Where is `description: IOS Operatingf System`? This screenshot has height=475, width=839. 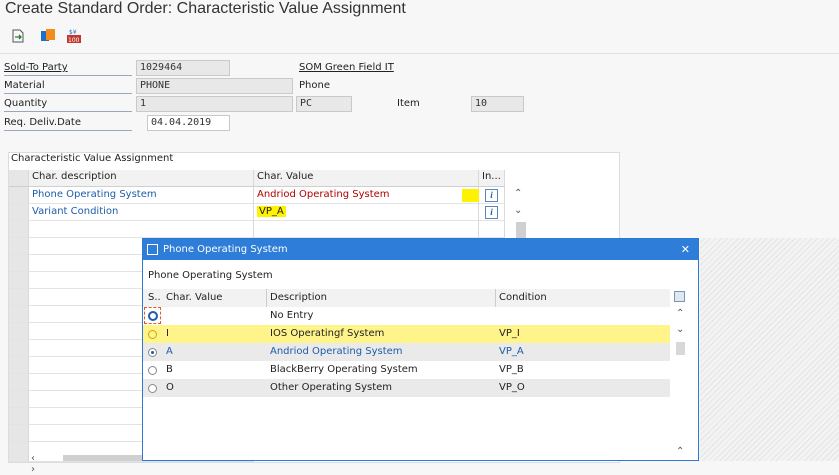 description: IOS Operatingf System is located at coordinates (327, 333).